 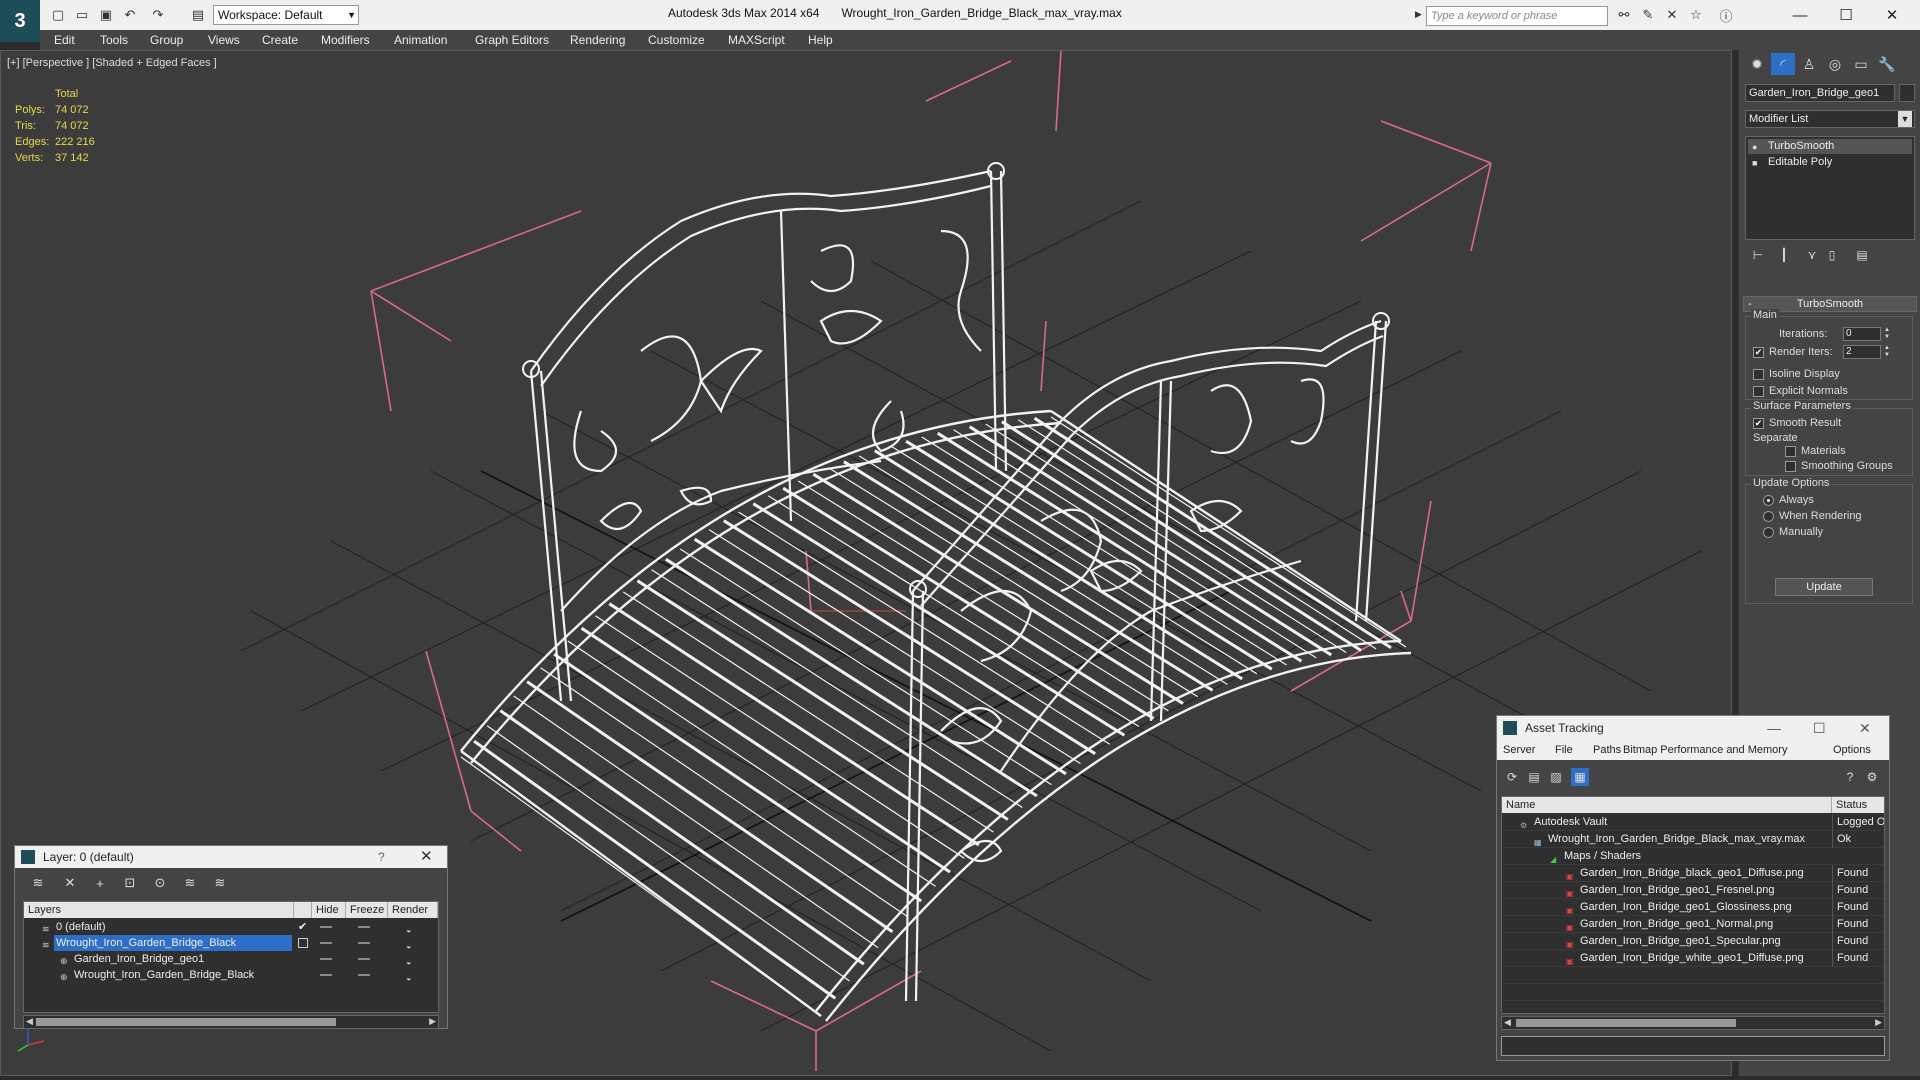 I want to click on help-icon: ⓘ, so click(x=1726, y=15).